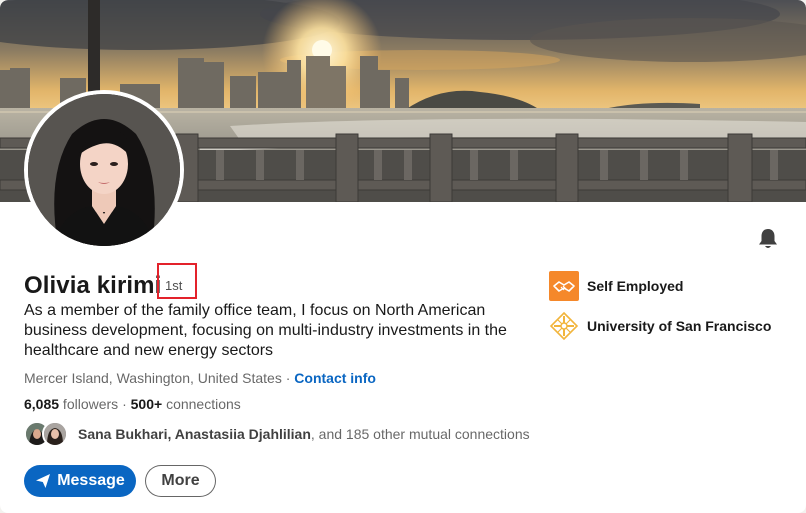 This screenshot has width=806, height=513. I want to click on paper-plane-icon, so click(43, 481).